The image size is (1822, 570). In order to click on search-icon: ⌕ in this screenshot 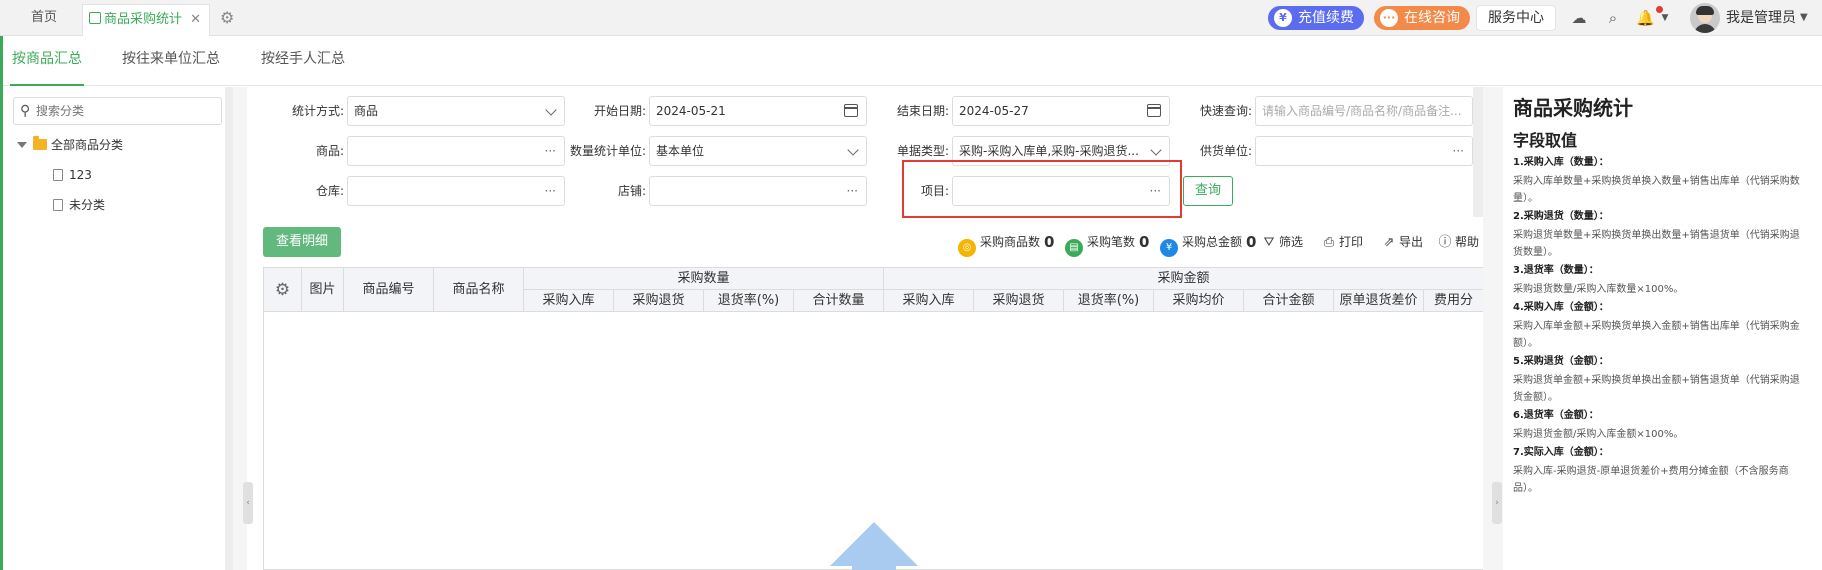, I will do `click(1613, 18)`.